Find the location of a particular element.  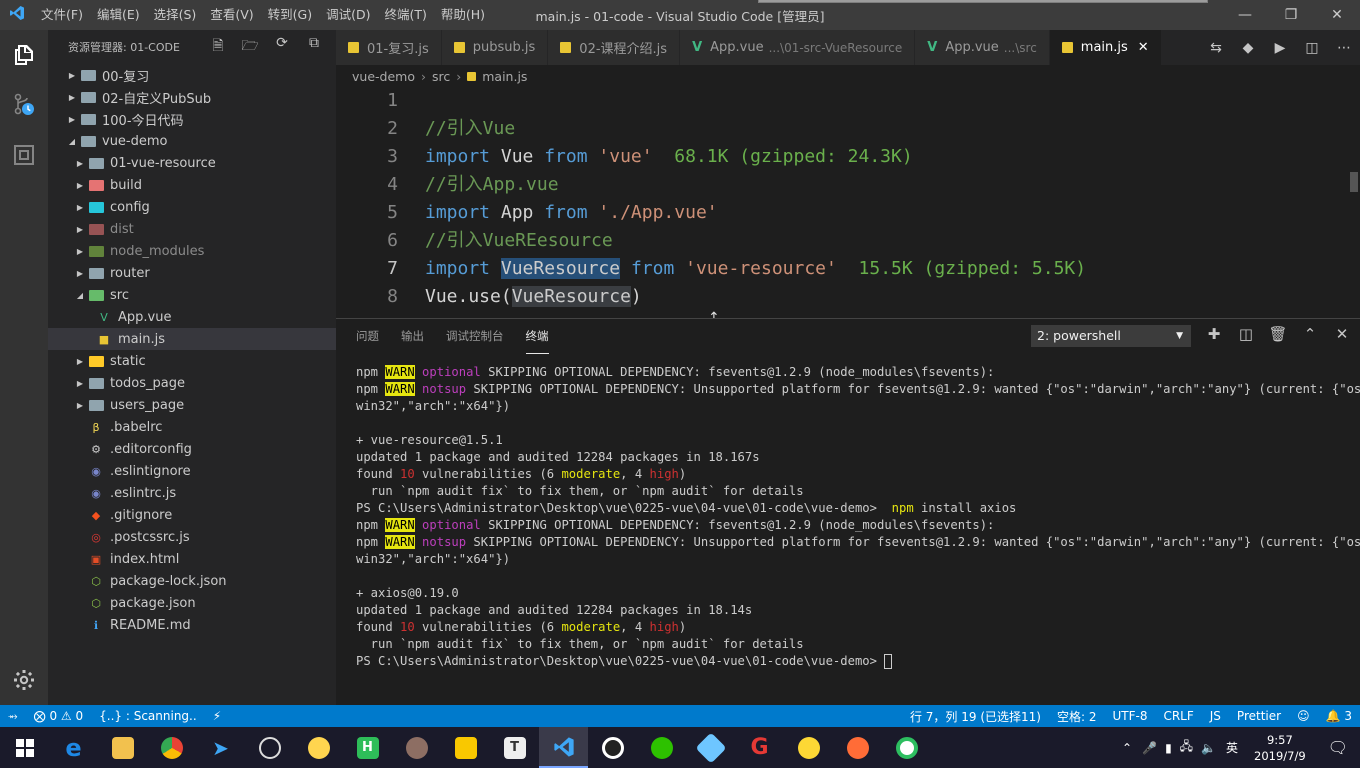

panel-tab: 问题 is located at coordinates (367, 336).